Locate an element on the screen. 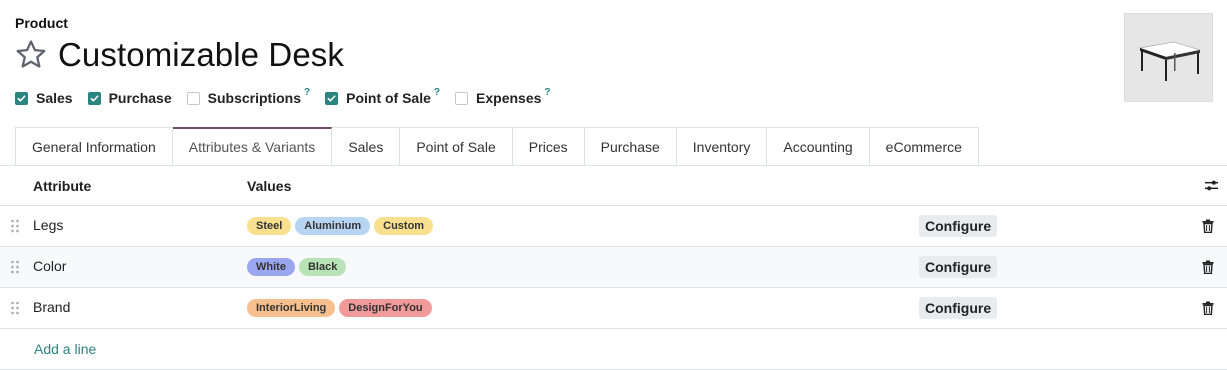 This screenshot has width=1227, height=370. column-header-values: Values is located at coordinates (269, 186).